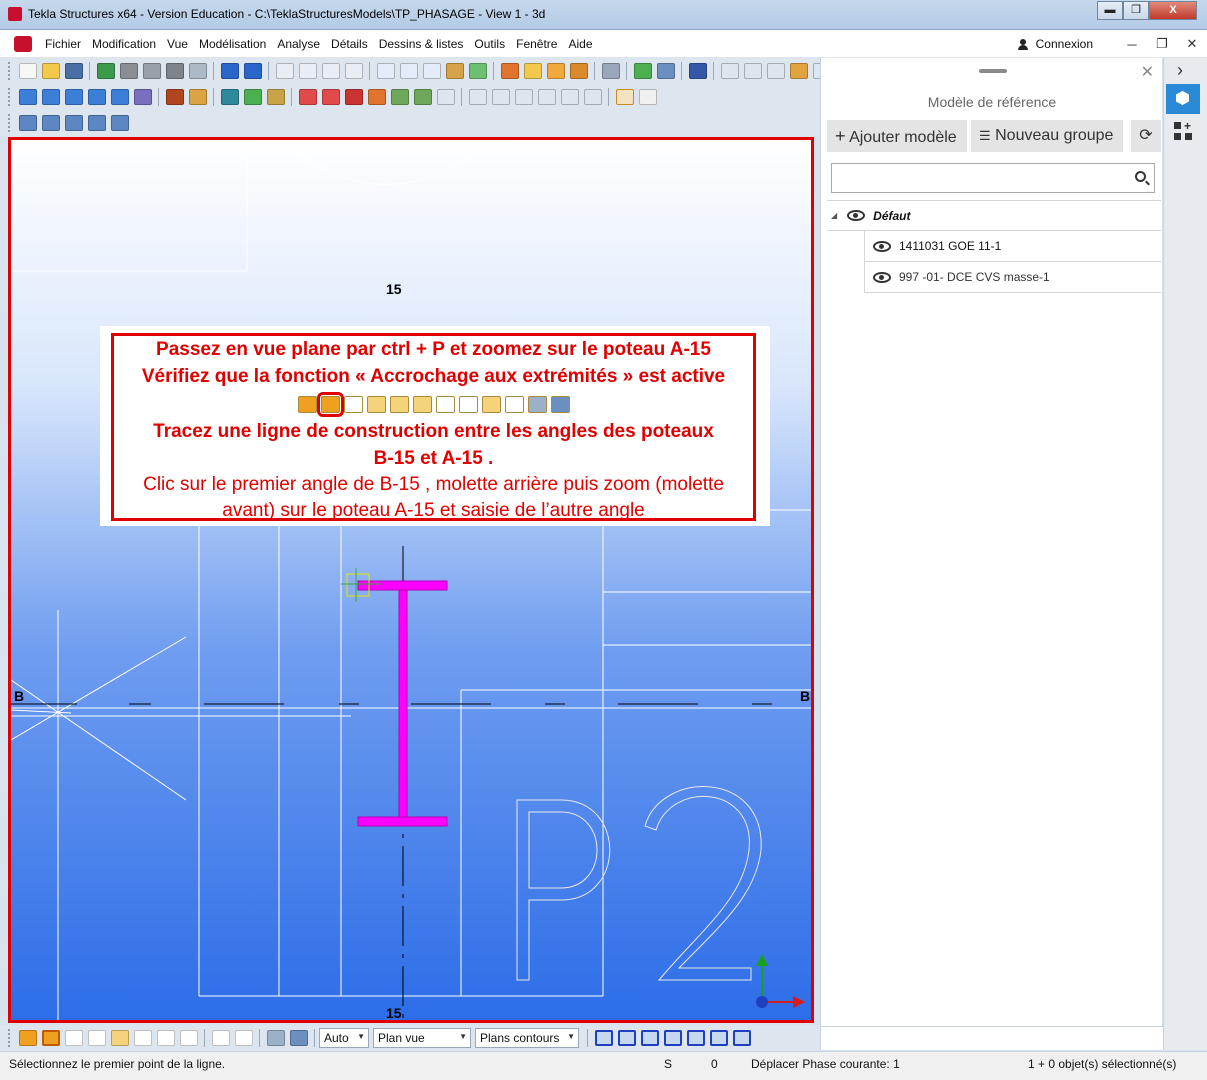  Describe the element at coordinates (454, 71) in the screenshot. I see `cut-icon` at that location.